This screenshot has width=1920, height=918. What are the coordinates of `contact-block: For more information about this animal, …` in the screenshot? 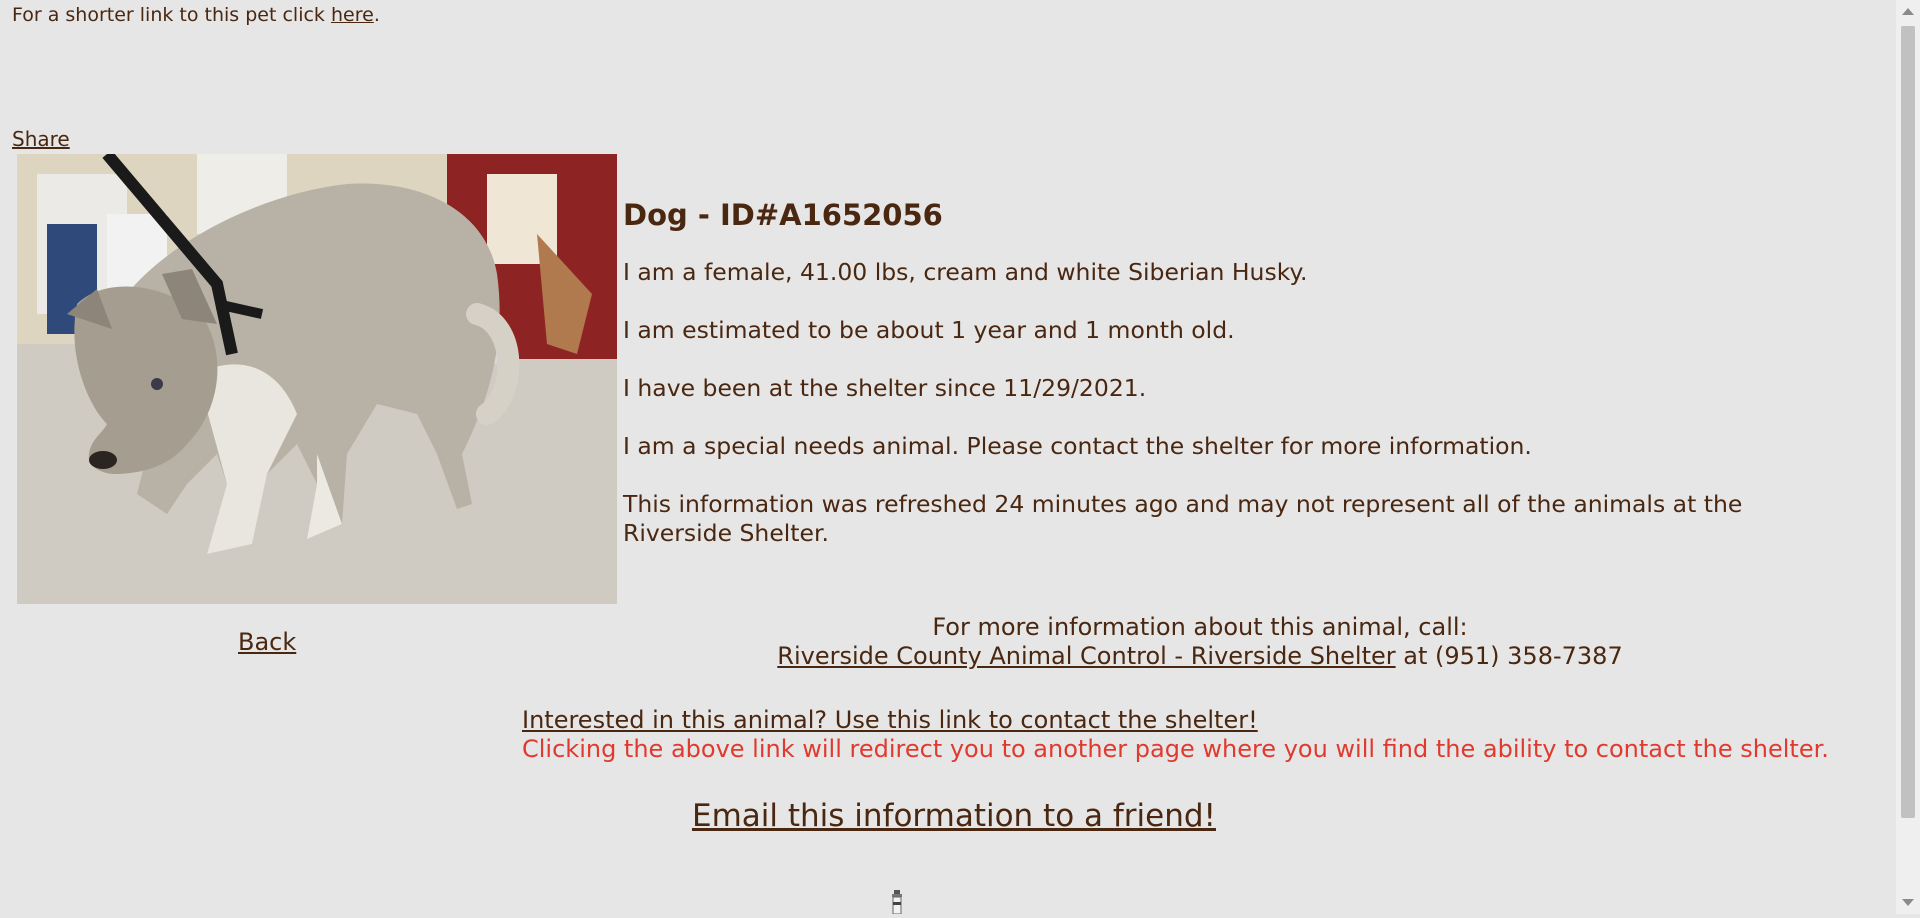 It's located at (1200, 642).